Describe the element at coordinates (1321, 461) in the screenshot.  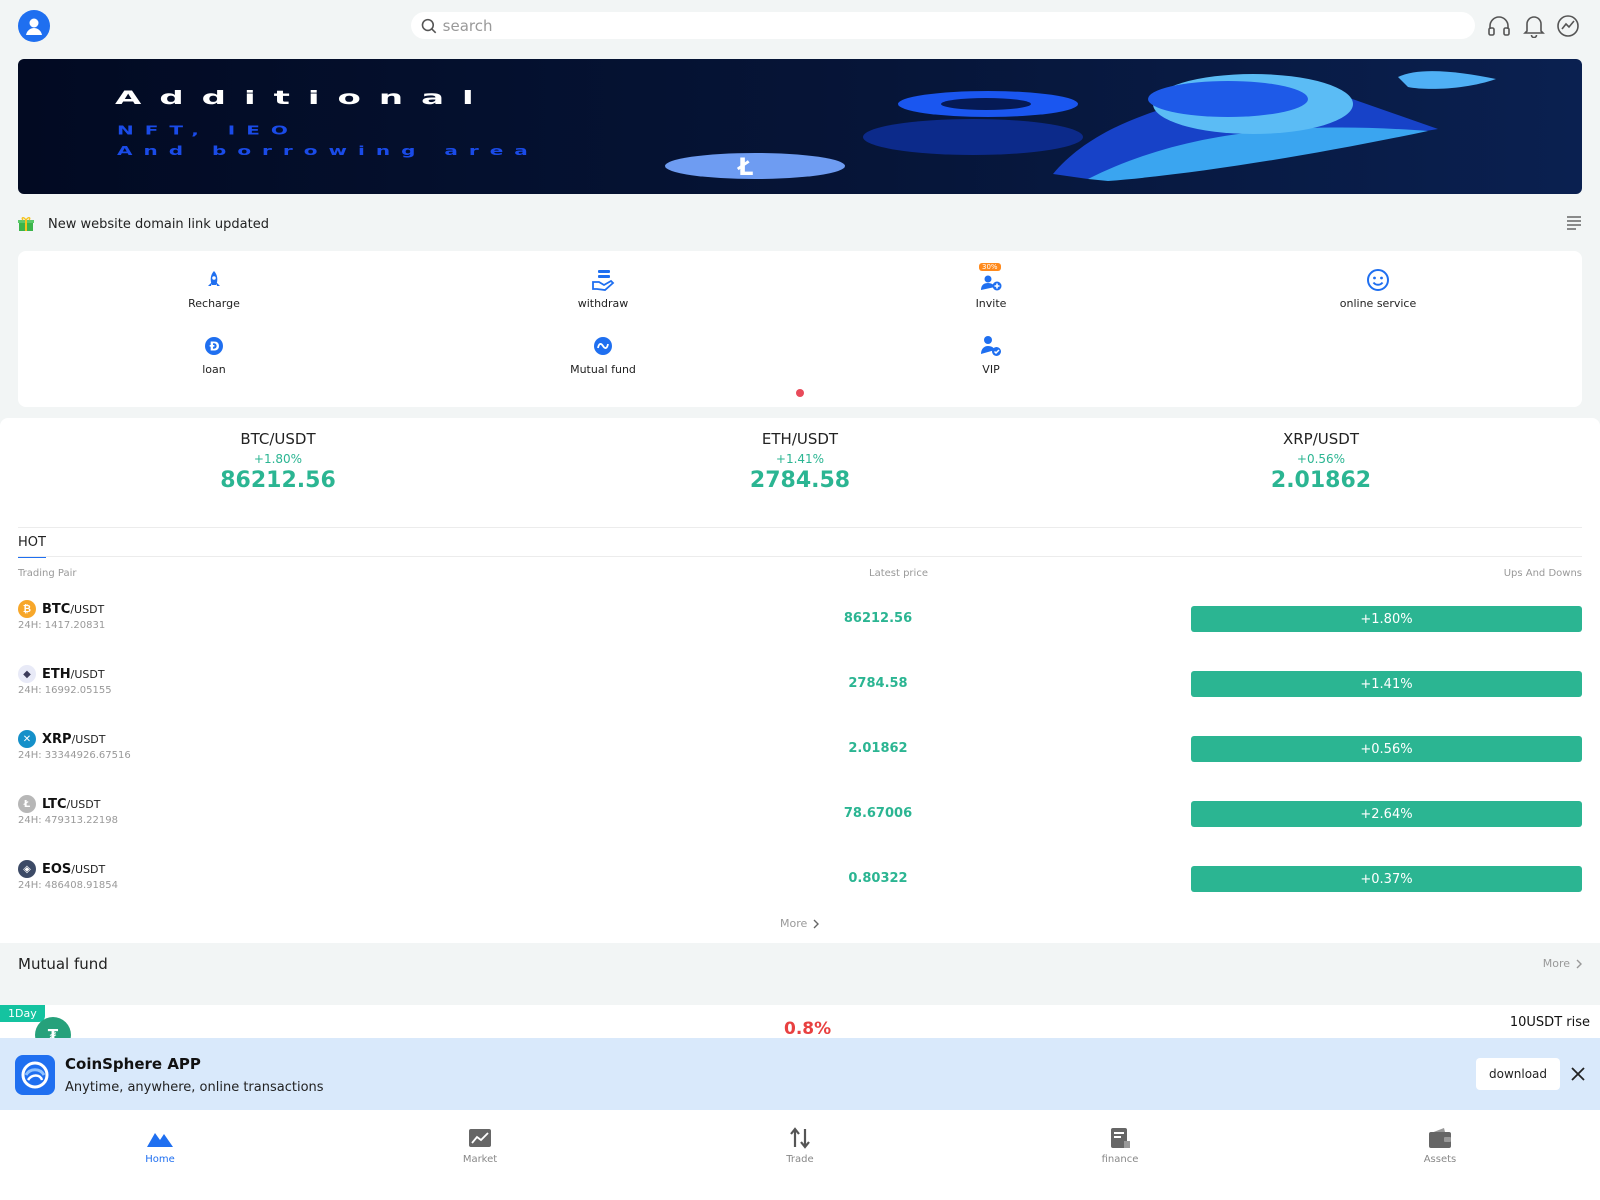
I see `ticker-xrp: XRP/USDT +0.56% 2.01862` at that location.